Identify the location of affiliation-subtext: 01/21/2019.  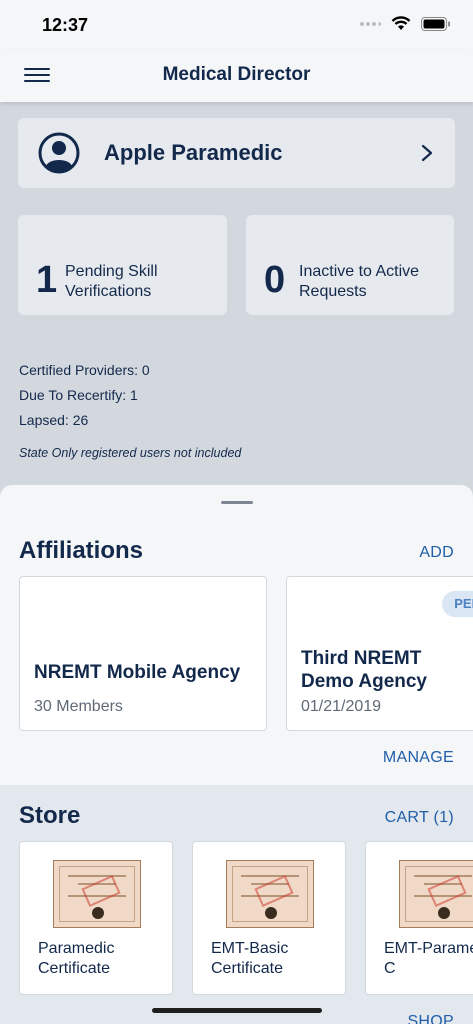
(341, 706).